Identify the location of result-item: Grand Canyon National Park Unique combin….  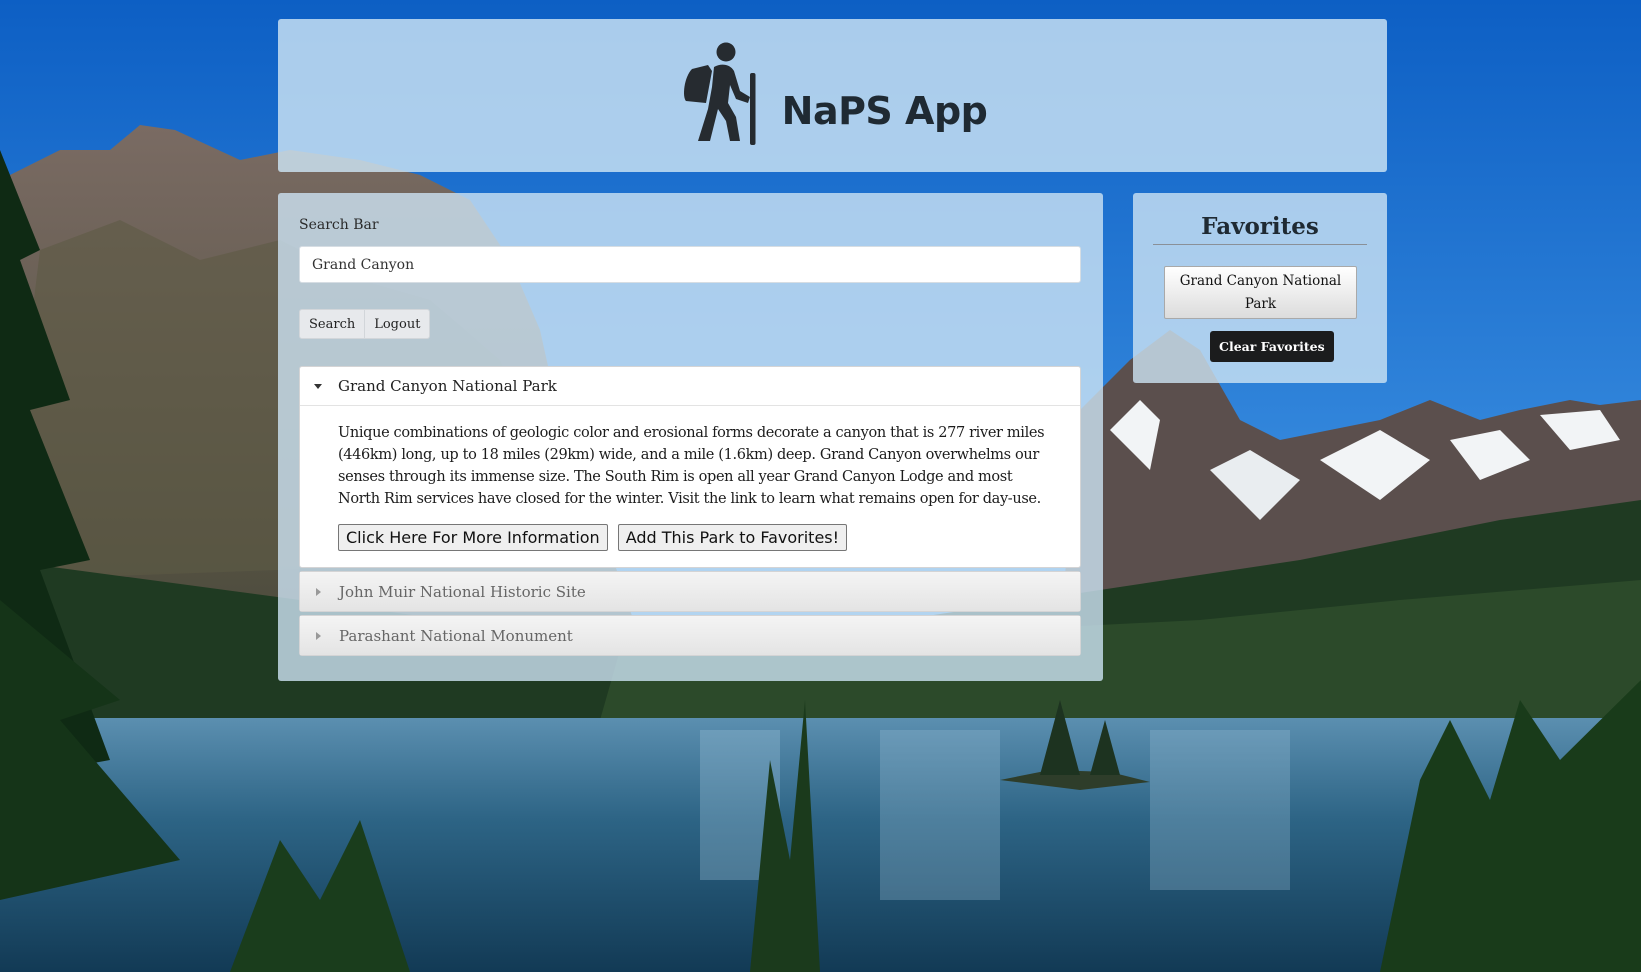
(690, 467).